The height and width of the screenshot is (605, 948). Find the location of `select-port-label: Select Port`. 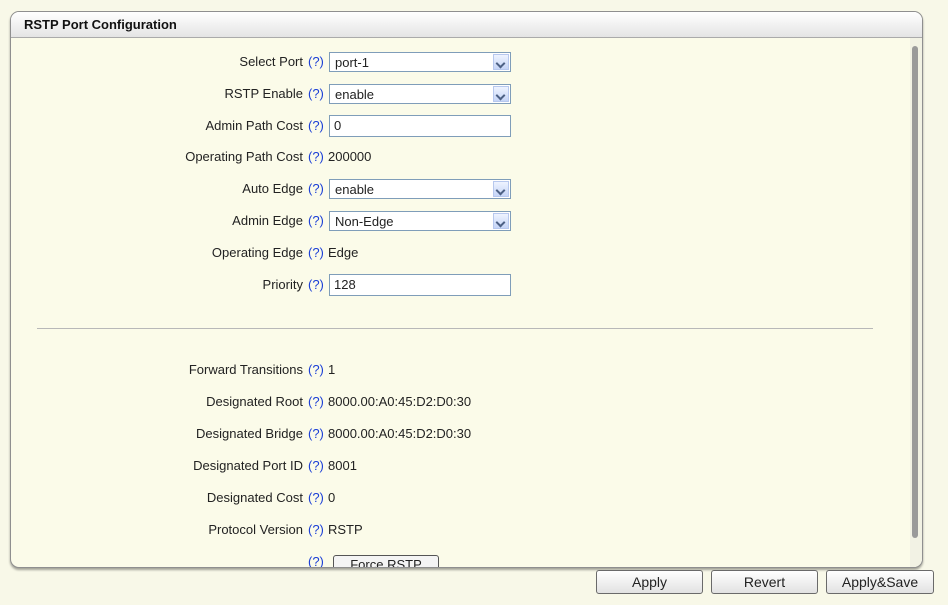

select-port-label: Select Port is located at coordinates (271, 61).